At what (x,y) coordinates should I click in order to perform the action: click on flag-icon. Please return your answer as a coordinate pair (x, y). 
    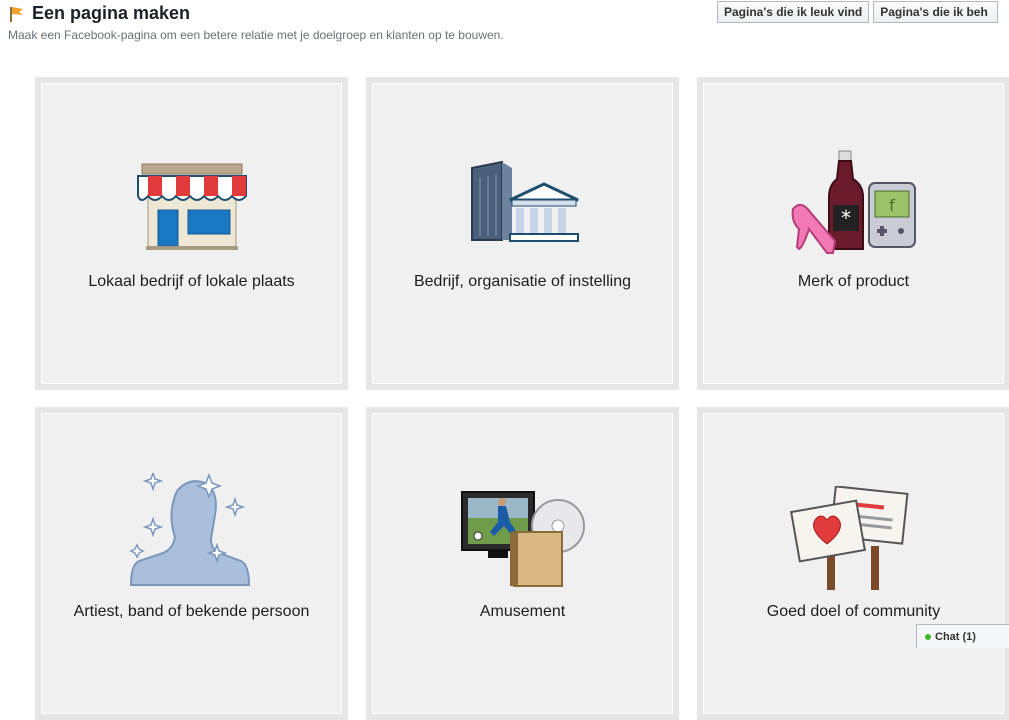
    Looking at the image, I should click on (16, 14).